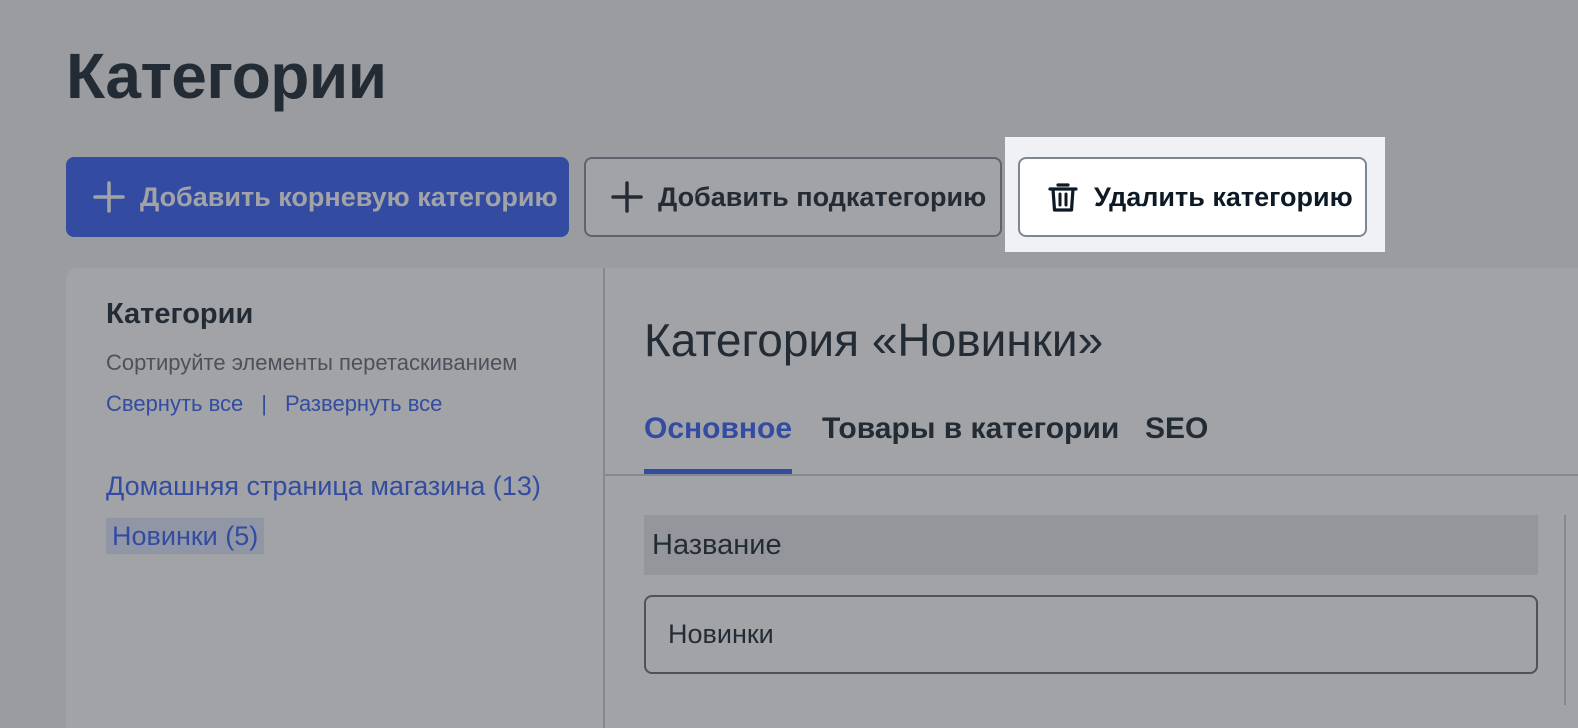 This screenshot has width=1578, height=728. I want to click on tab-general: Основное, so click(718, 439).